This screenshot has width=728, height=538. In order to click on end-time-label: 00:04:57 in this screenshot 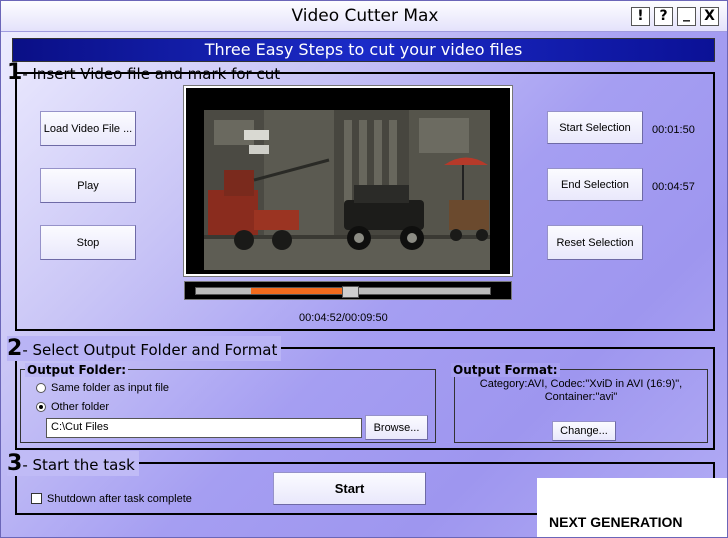, I will do `click(673, 187)`.